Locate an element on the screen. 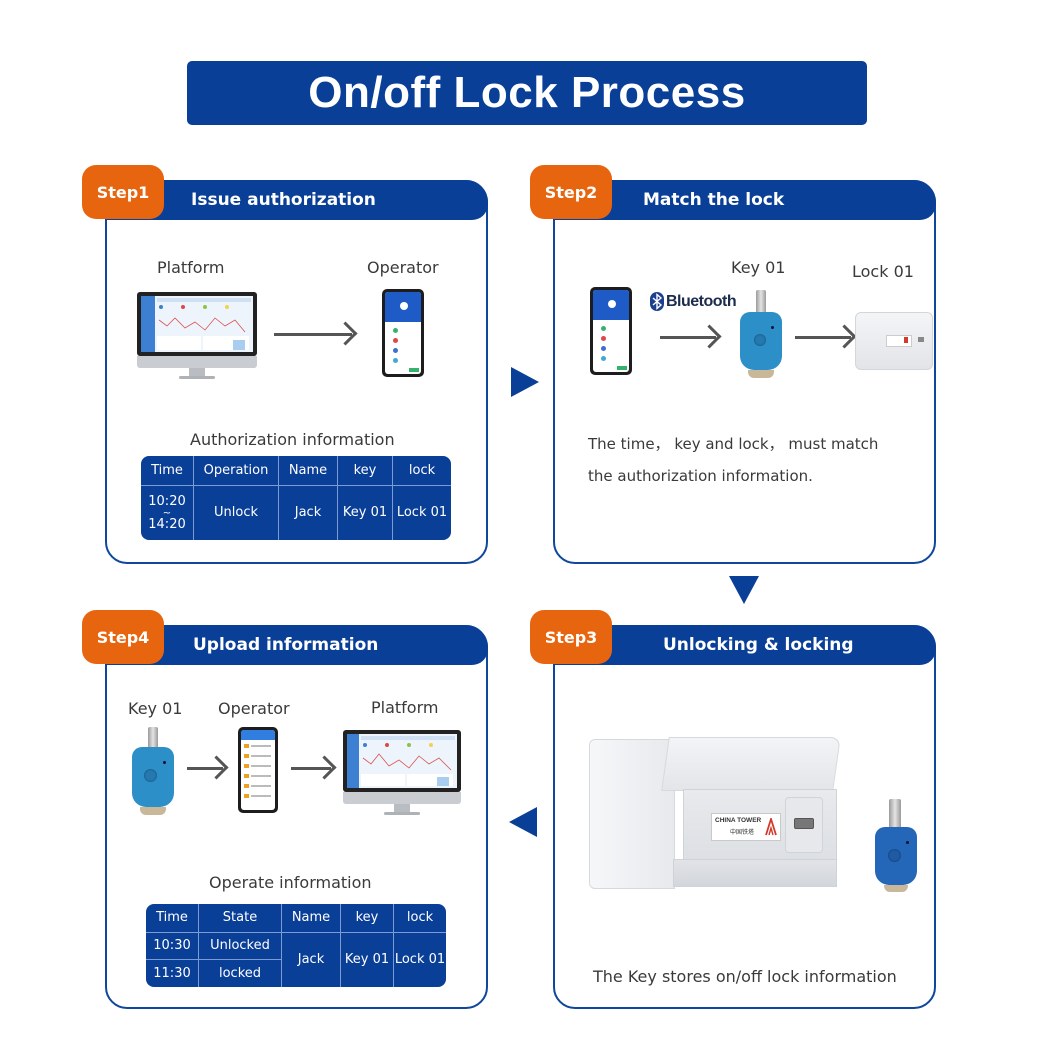  china-tower-logo-icon is located at coordinates (771, 827).